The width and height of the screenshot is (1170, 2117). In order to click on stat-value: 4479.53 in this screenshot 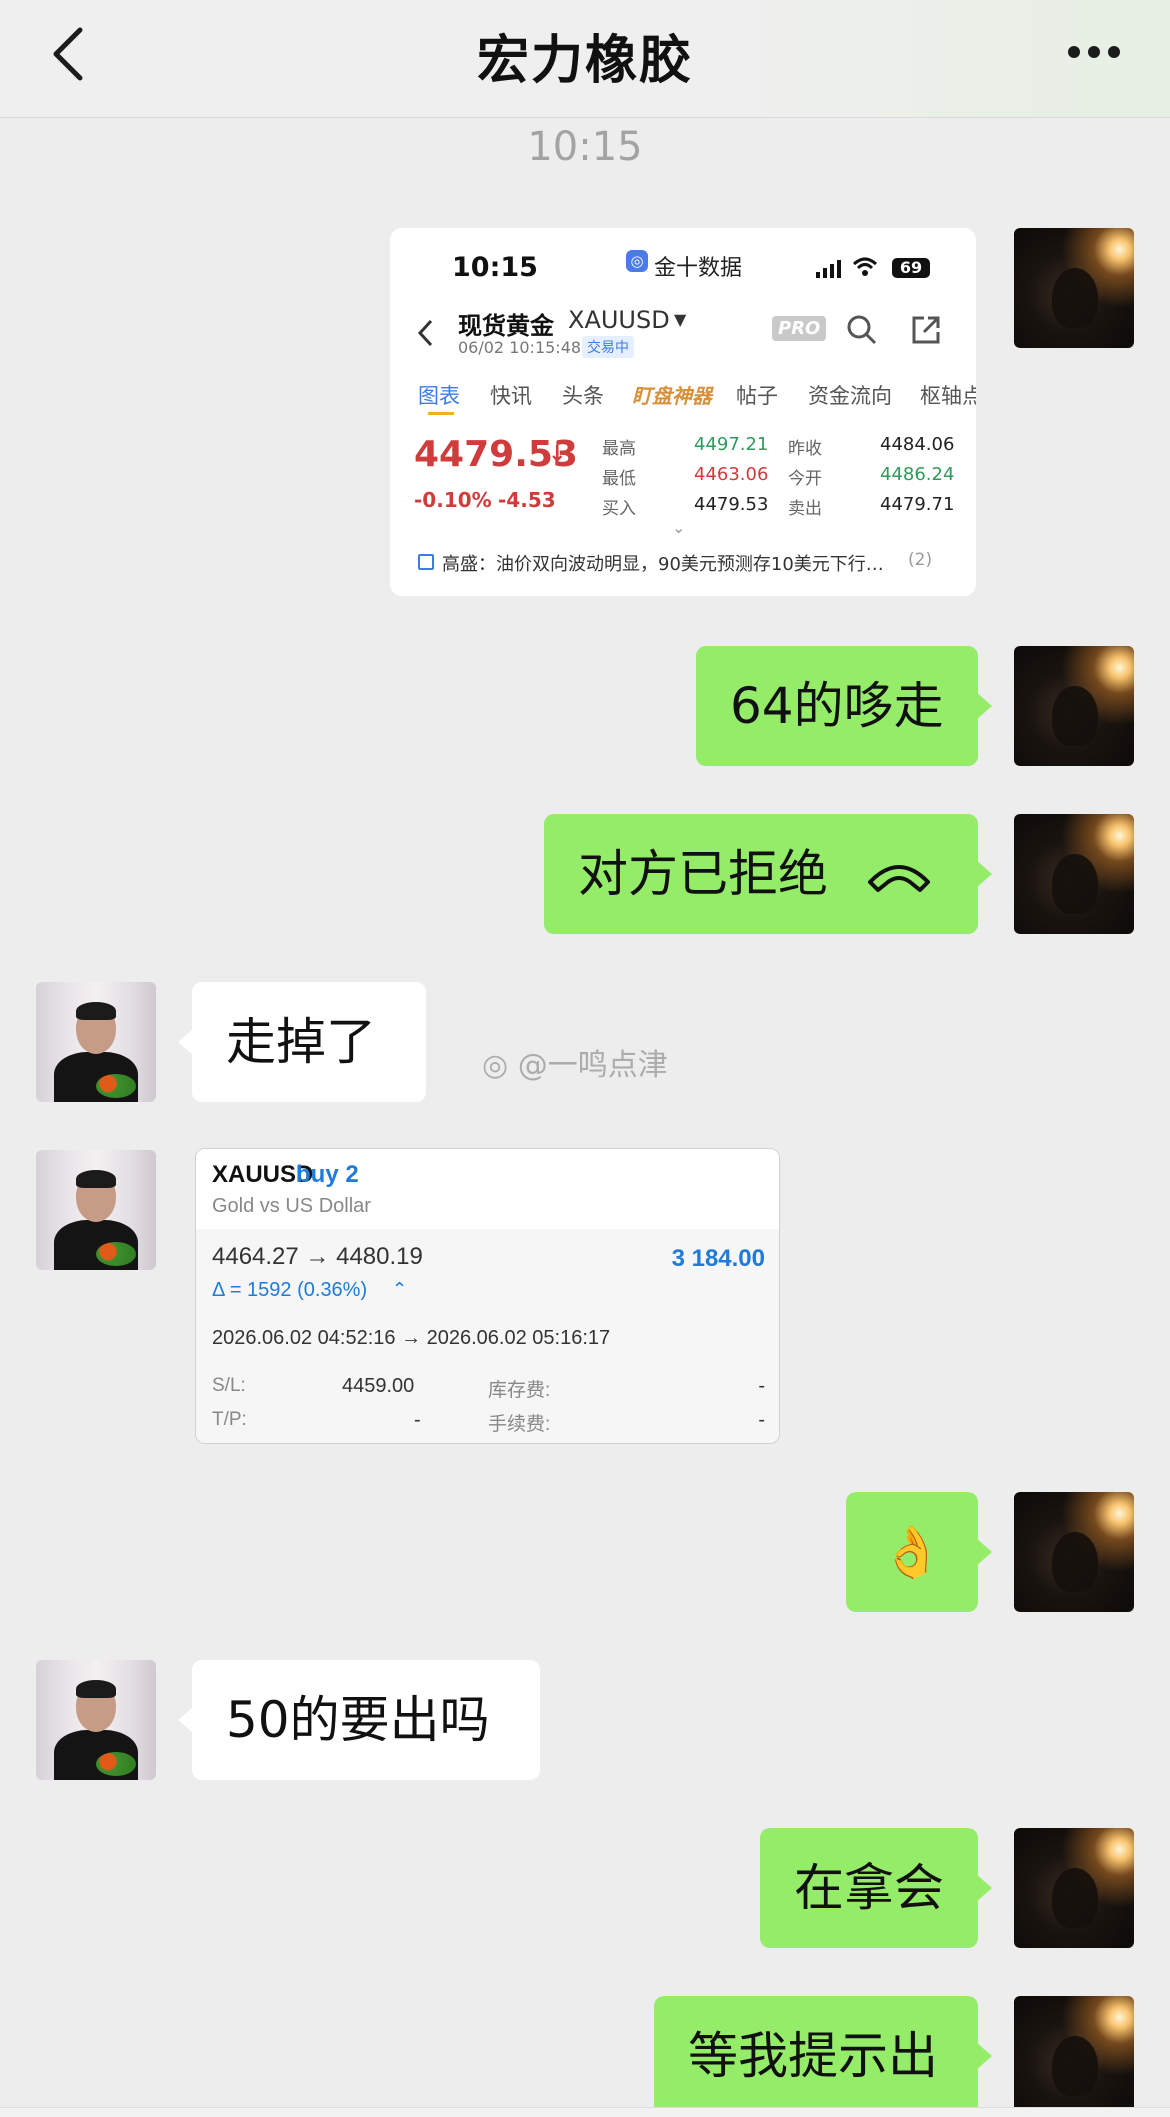, I will do `click(731, 504)`.